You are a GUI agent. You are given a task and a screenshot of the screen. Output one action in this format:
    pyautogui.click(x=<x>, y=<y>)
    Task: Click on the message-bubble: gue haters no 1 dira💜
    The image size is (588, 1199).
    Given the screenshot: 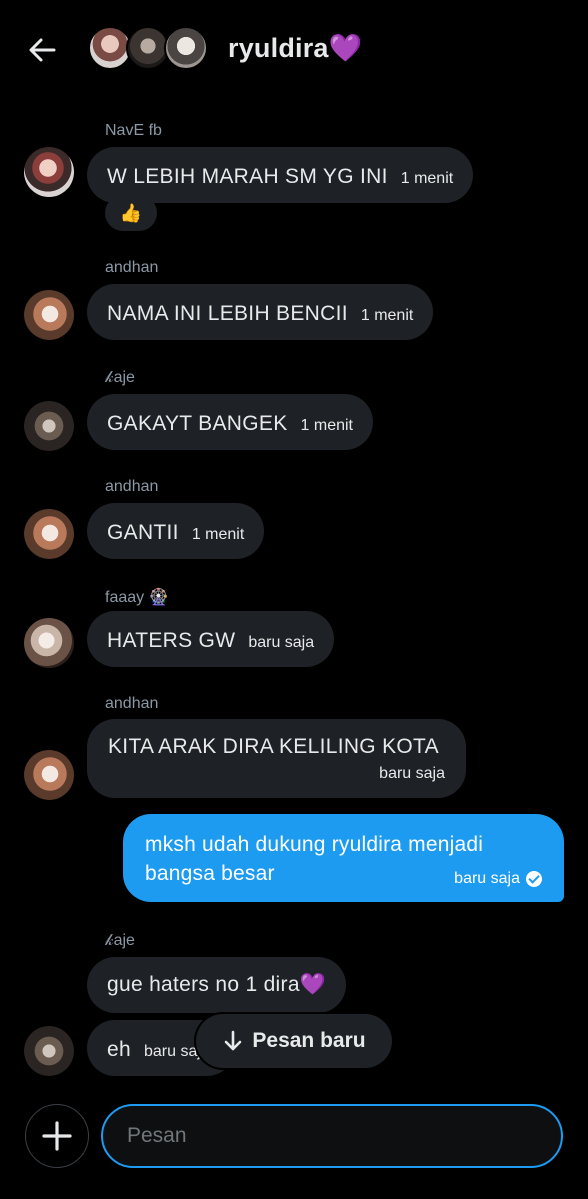 What is the action you would take?
    pyautogui.click(x=217, y=985)
    